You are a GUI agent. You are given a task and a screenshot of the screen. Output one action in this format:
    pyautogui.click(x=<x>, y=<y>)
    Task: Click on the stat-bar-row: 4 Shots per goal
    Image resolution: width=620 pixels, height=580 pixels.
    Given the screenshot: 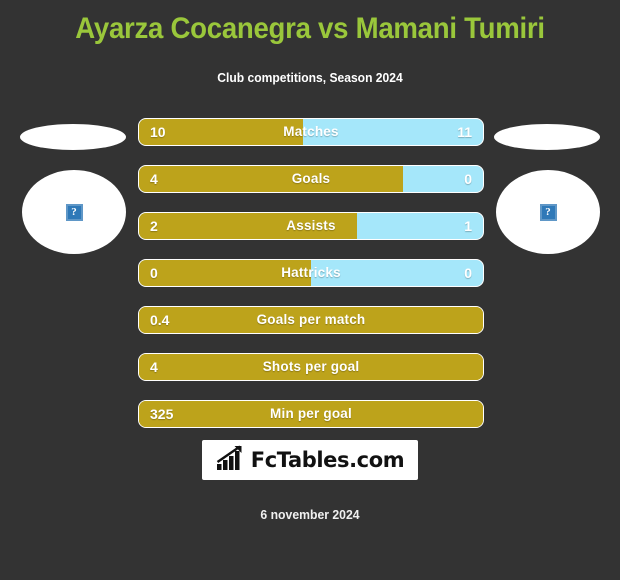 What is the action you would take?
    pyautogui.click(x=311, y=367)
    